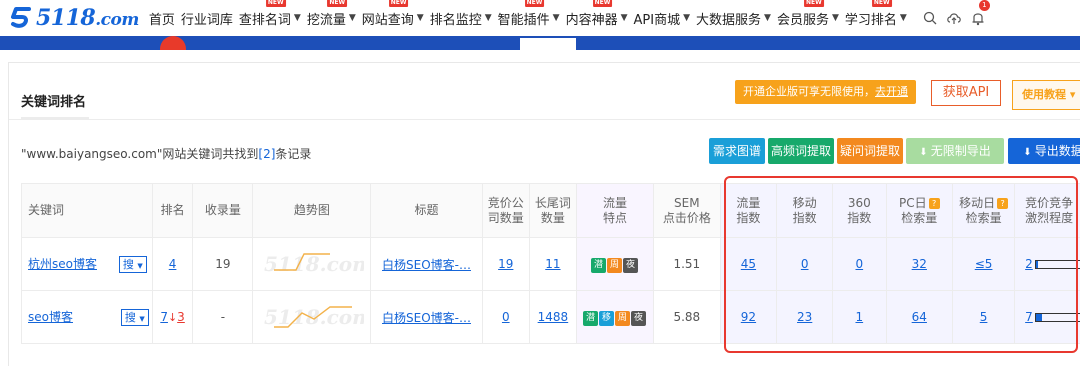 The width and height of the screenshot is (1080, 366). I want to click on toolbar-button: 疑问词提取, so click(870, 151).